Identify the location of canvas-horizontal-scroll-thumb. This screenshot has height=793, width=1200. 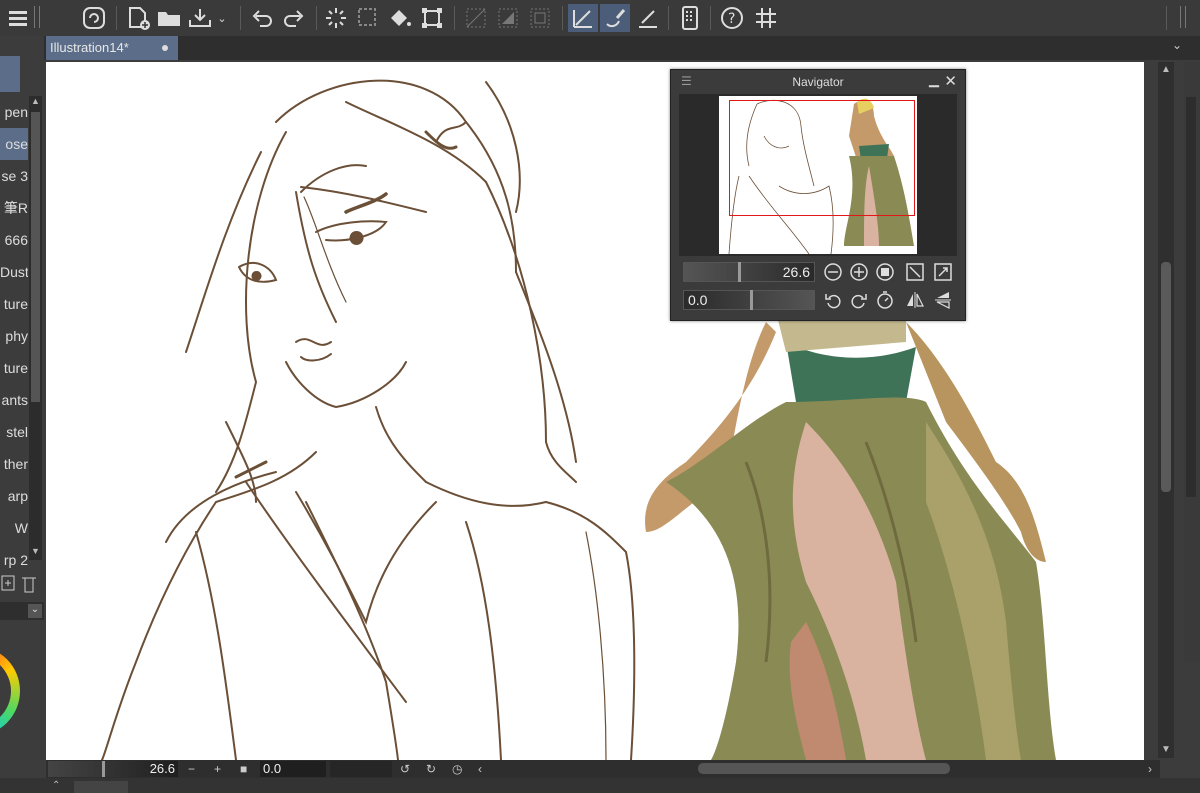
(824, 768).